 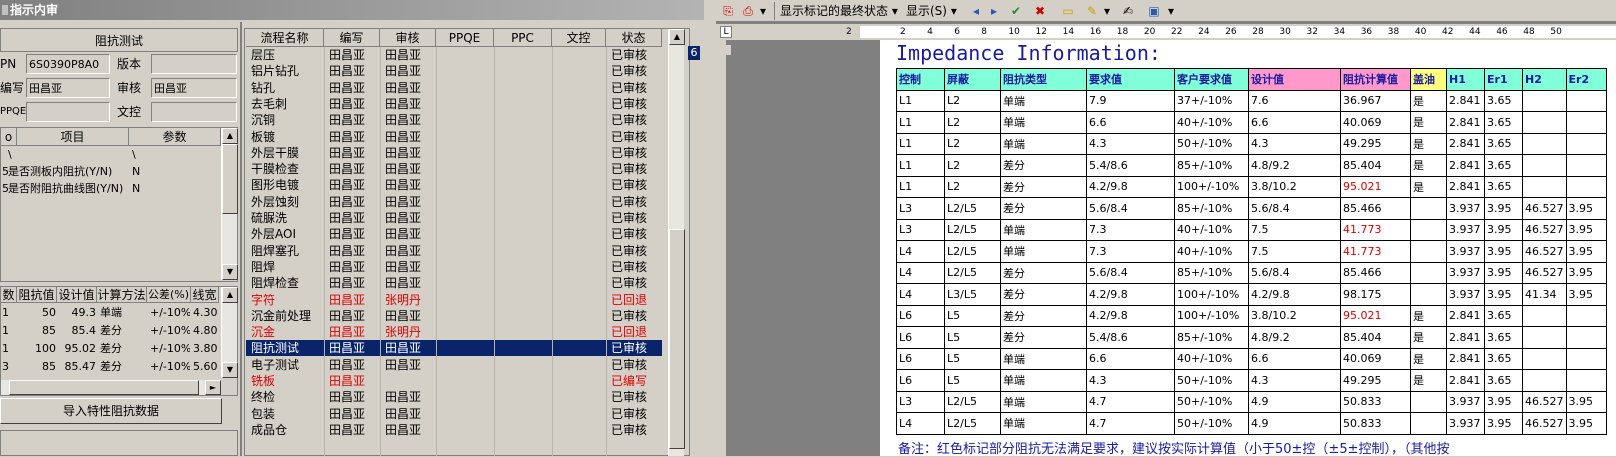 I want to click on impedance-cell: 37+/-10%, so click(x=1211, y=100).